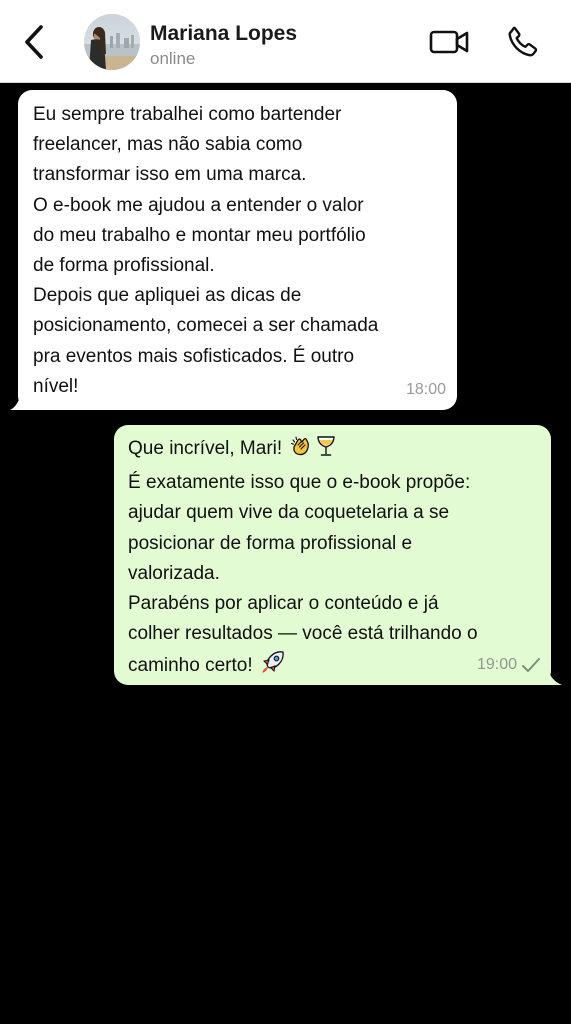 The width and height of the screenshot is (571, 1024). Describe the element at coordinates (206, 326) in the screenshot. I see `message-line: posicionamento, comecei a ser chamada` at that location.